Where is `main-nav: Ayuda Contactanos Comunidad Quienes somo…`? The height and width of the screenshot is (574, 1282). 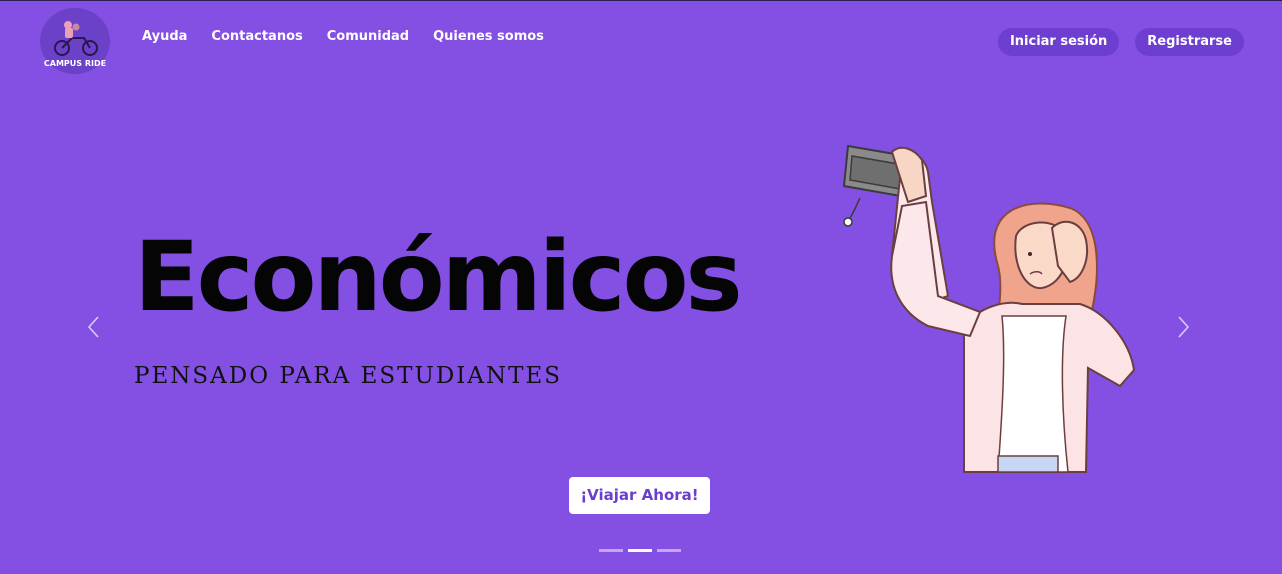
main-nav: Ayuda Contactanos Comunidad Quienes somo… is located at coordinates (343, 36).